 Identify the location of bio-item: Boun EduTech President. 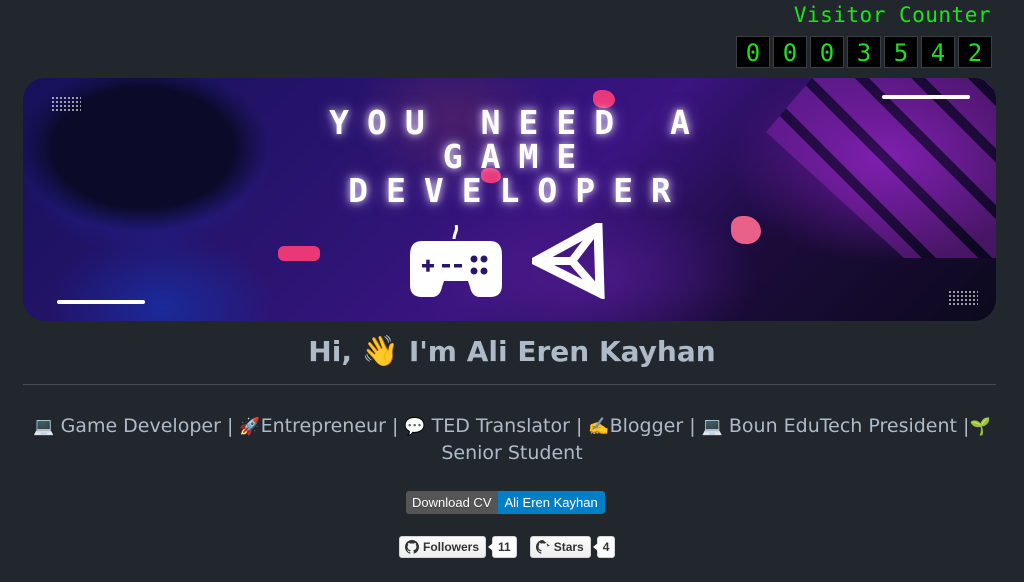
(842, 426).